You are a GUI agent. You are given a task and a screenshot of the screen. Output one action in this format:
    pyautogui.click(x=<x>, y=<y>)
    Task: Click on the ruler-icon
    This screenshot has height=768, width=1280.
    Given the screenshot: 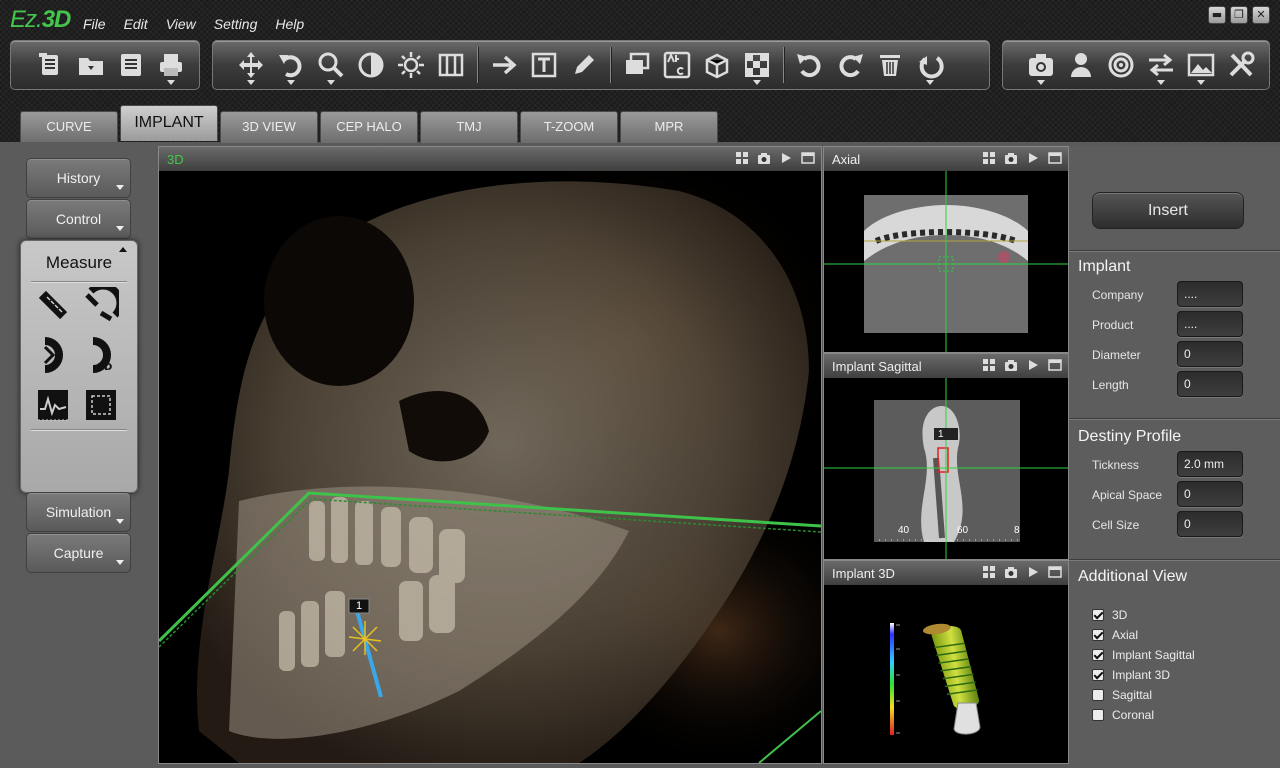 What is the action you would take?
    pyautogui.click(x=53, y=305)
    